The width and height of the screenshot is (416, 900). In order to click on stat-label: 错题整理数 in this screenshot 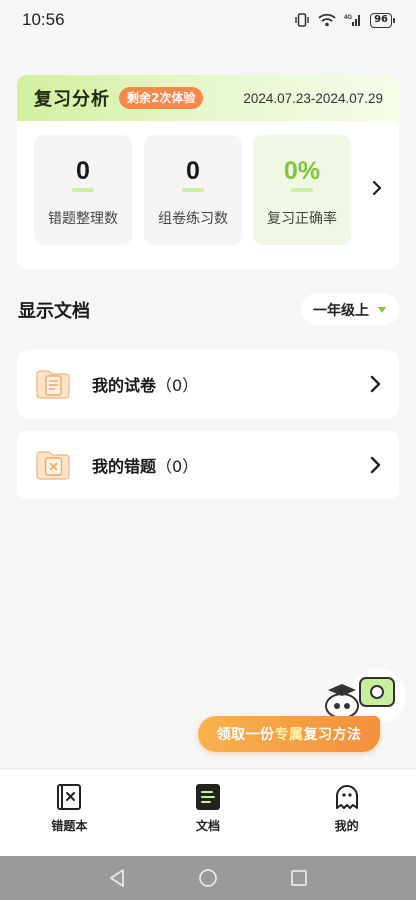, I will do `click(83, 219)`.